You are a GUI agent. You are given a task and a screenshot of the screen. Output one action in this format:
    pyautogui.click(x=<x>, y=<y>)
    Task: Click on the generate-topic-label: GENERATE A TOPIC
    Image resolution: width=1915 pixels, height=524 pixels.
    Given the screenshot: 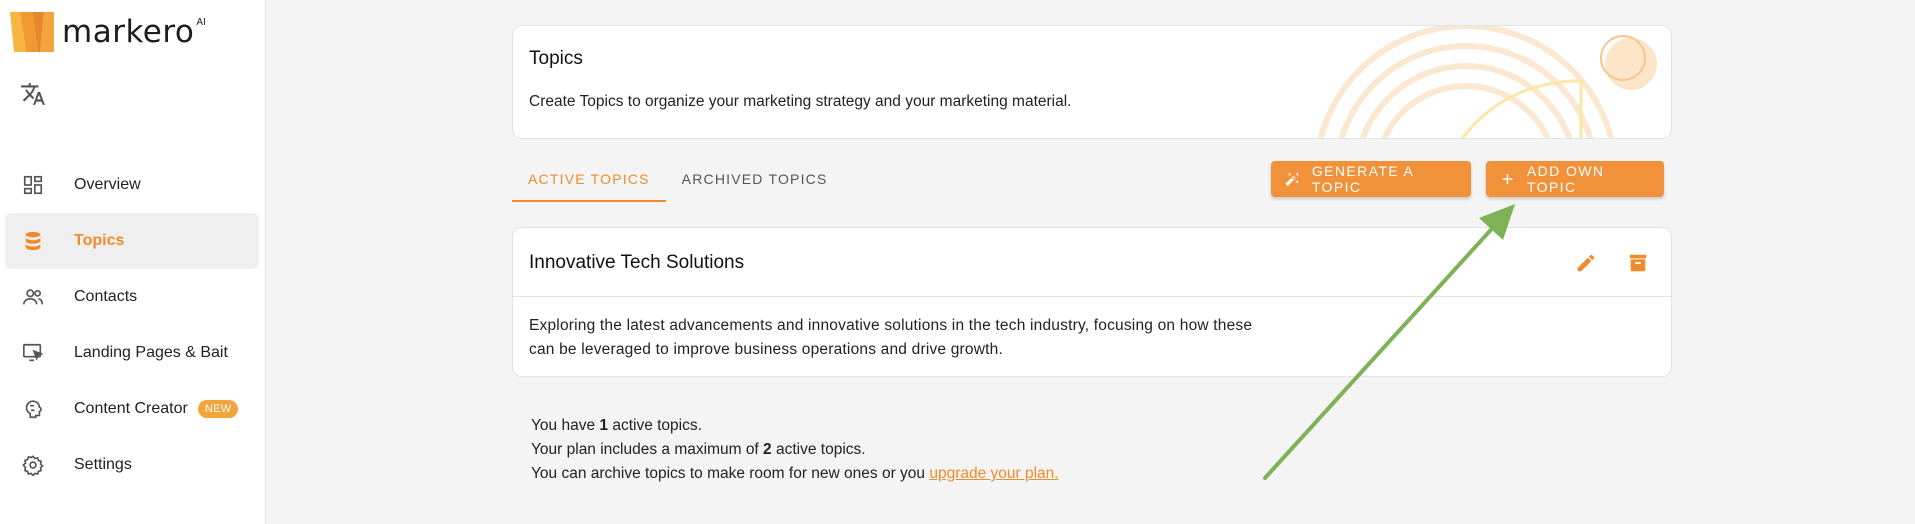 What is the action you would take?
    pyautogui.click(x=1362, y=179)
    